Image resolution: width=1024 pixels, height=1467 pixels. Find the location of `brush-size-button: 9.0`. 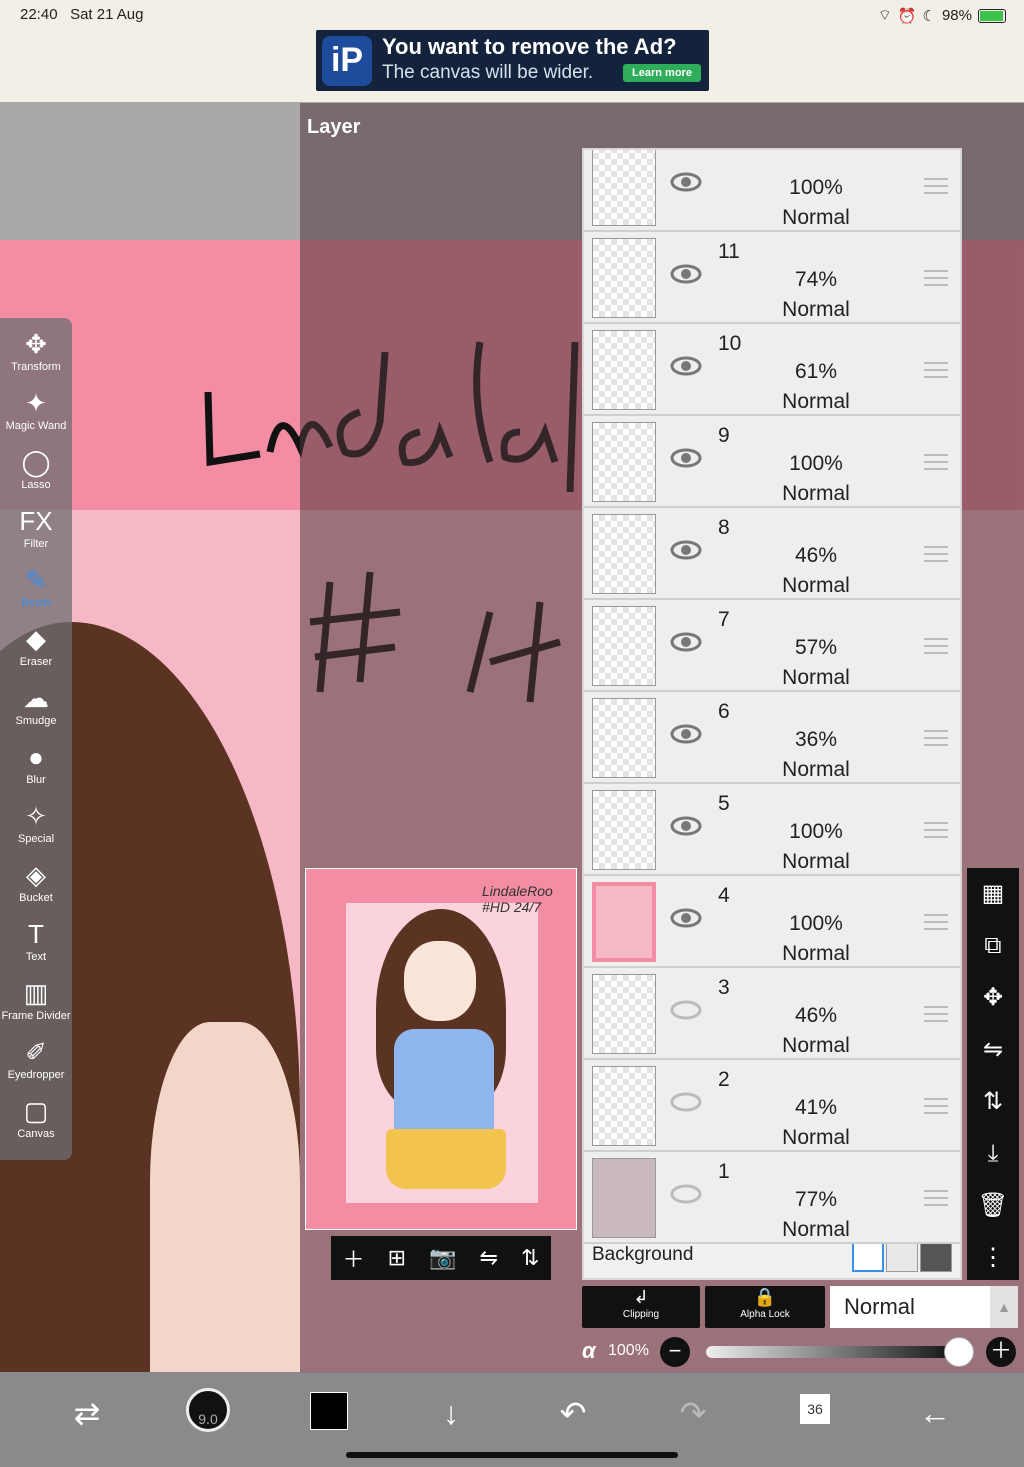

brush-size-button: 9.0 is located at coordinates (208, 1410).